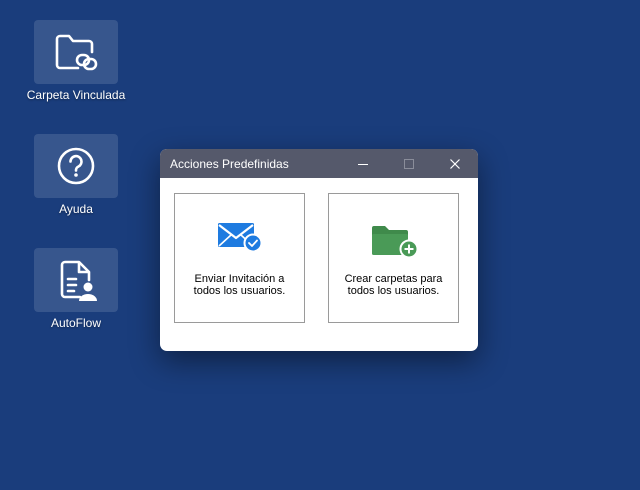  Describe the element at coordinates (239, 239) in the screenshot. I see `mail-check-icon` at that location.